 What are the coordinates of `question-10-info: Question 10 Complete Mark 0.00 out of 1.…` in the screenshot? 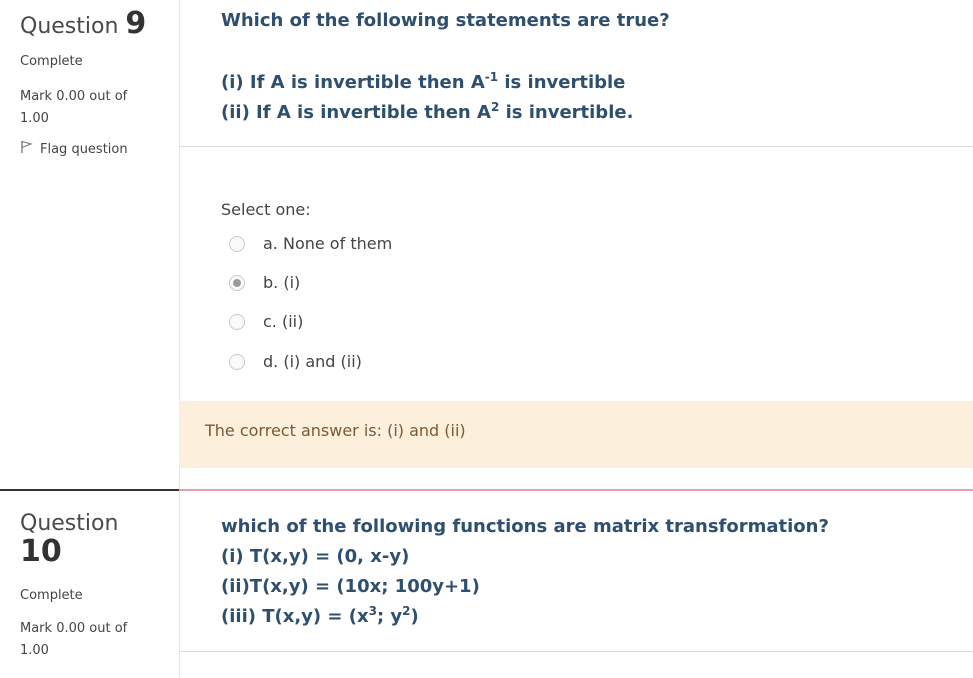 It's located at (89, 584).